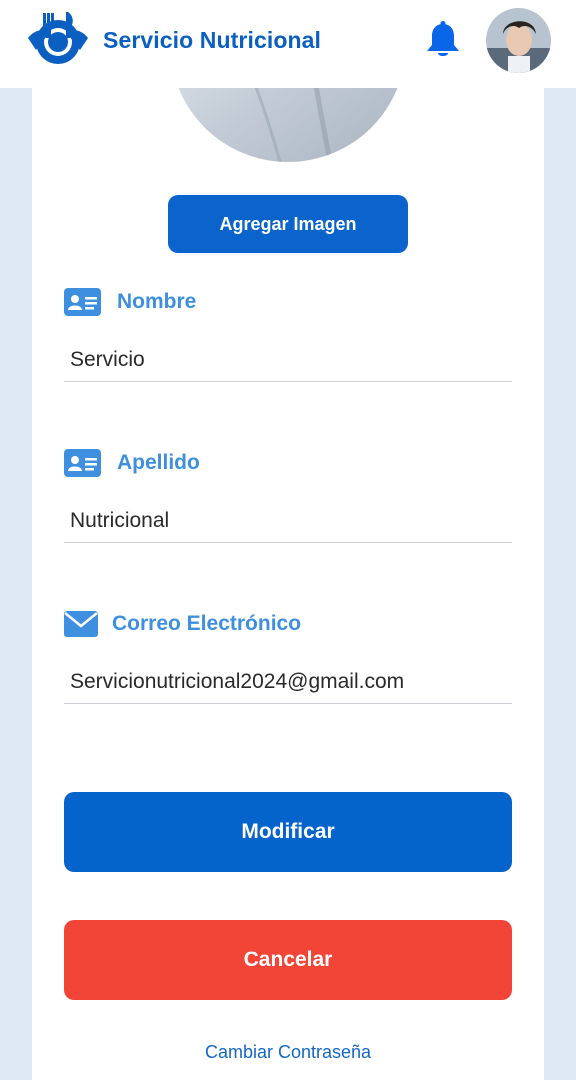  What do you see at coordinates (207, 623) in the screenshot?
I see `correo-label: Correo Electrónico` at bounding box center [207, 623].